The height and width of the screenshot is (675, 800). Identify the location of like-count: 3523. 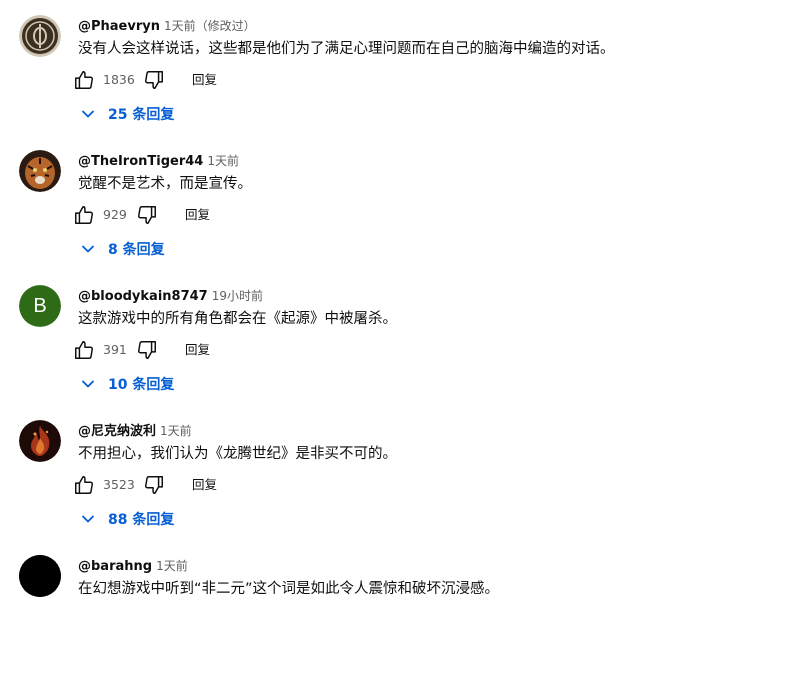
(119, 484).